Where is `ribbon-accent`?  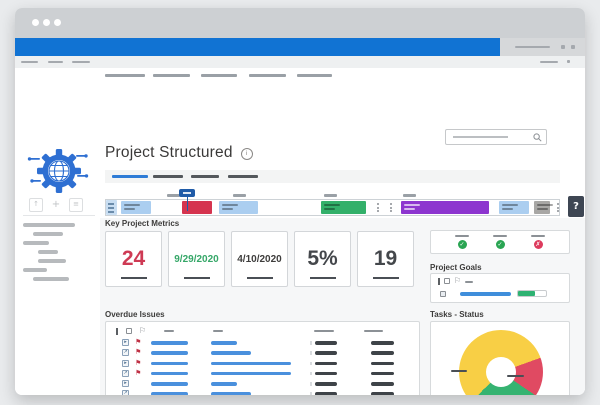 ribbon-accent is located at coordinates (257, 47).